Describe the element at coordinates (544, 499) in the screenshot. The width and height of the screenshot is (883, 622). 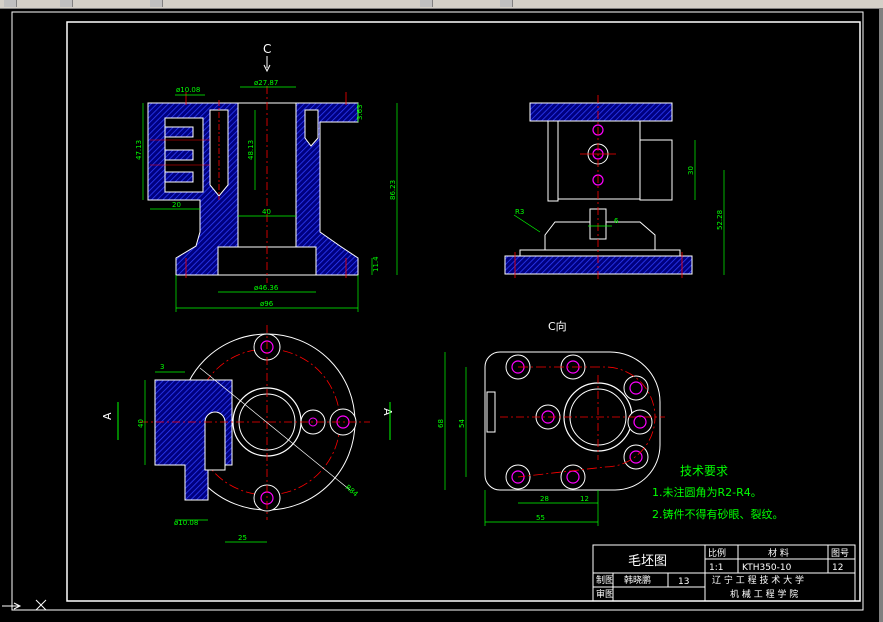
I see `dim-d28: 28` at that location.